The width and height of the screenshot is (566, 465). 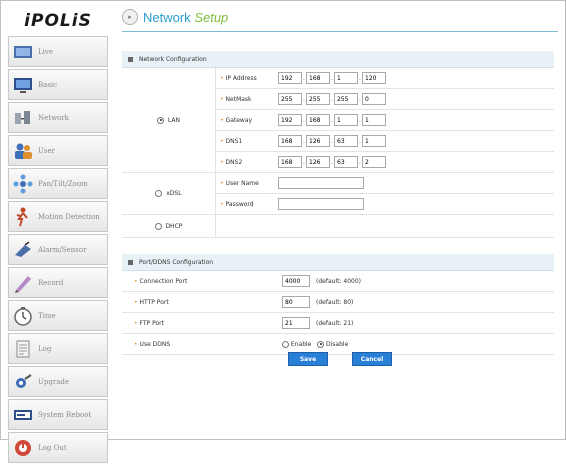 I want to click on sidebar-item-motion: Motion Detection, so click(x=58, y=216).